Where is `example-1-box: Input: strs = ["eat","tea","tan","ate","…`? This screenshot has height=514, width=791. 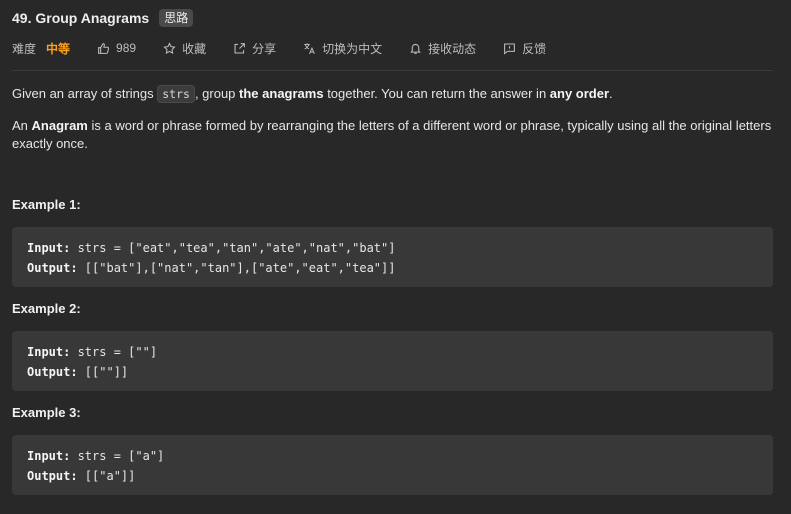
example-1-box: Input: strs = ["eat","tea","tan","ate","… is located at coordinates (392, 257).